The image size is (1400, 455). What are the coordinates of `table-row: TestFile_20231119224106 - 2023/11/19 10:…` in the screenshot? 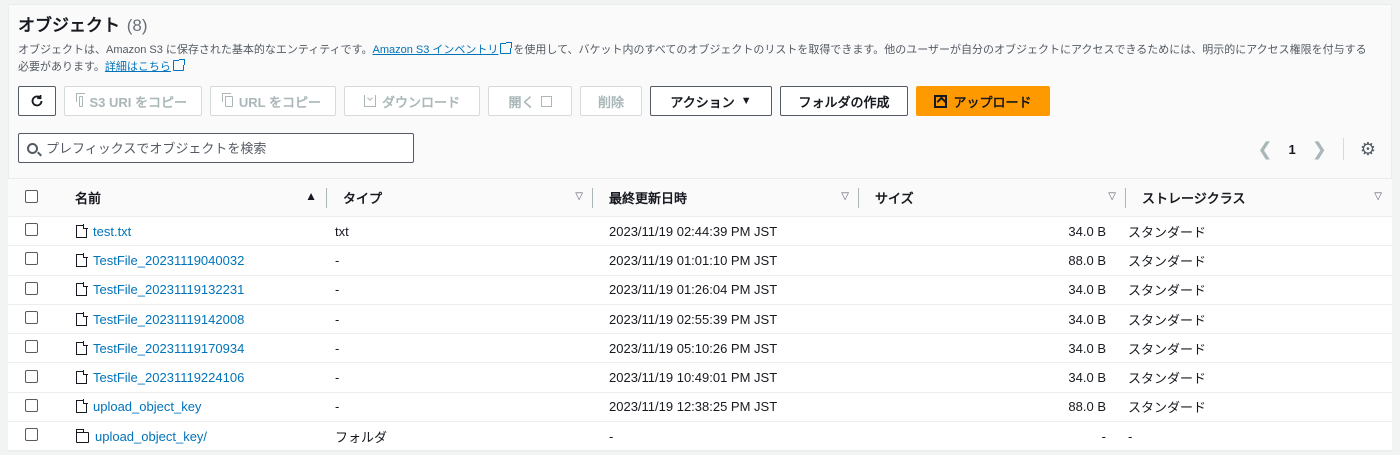 It's located at (700, 377).